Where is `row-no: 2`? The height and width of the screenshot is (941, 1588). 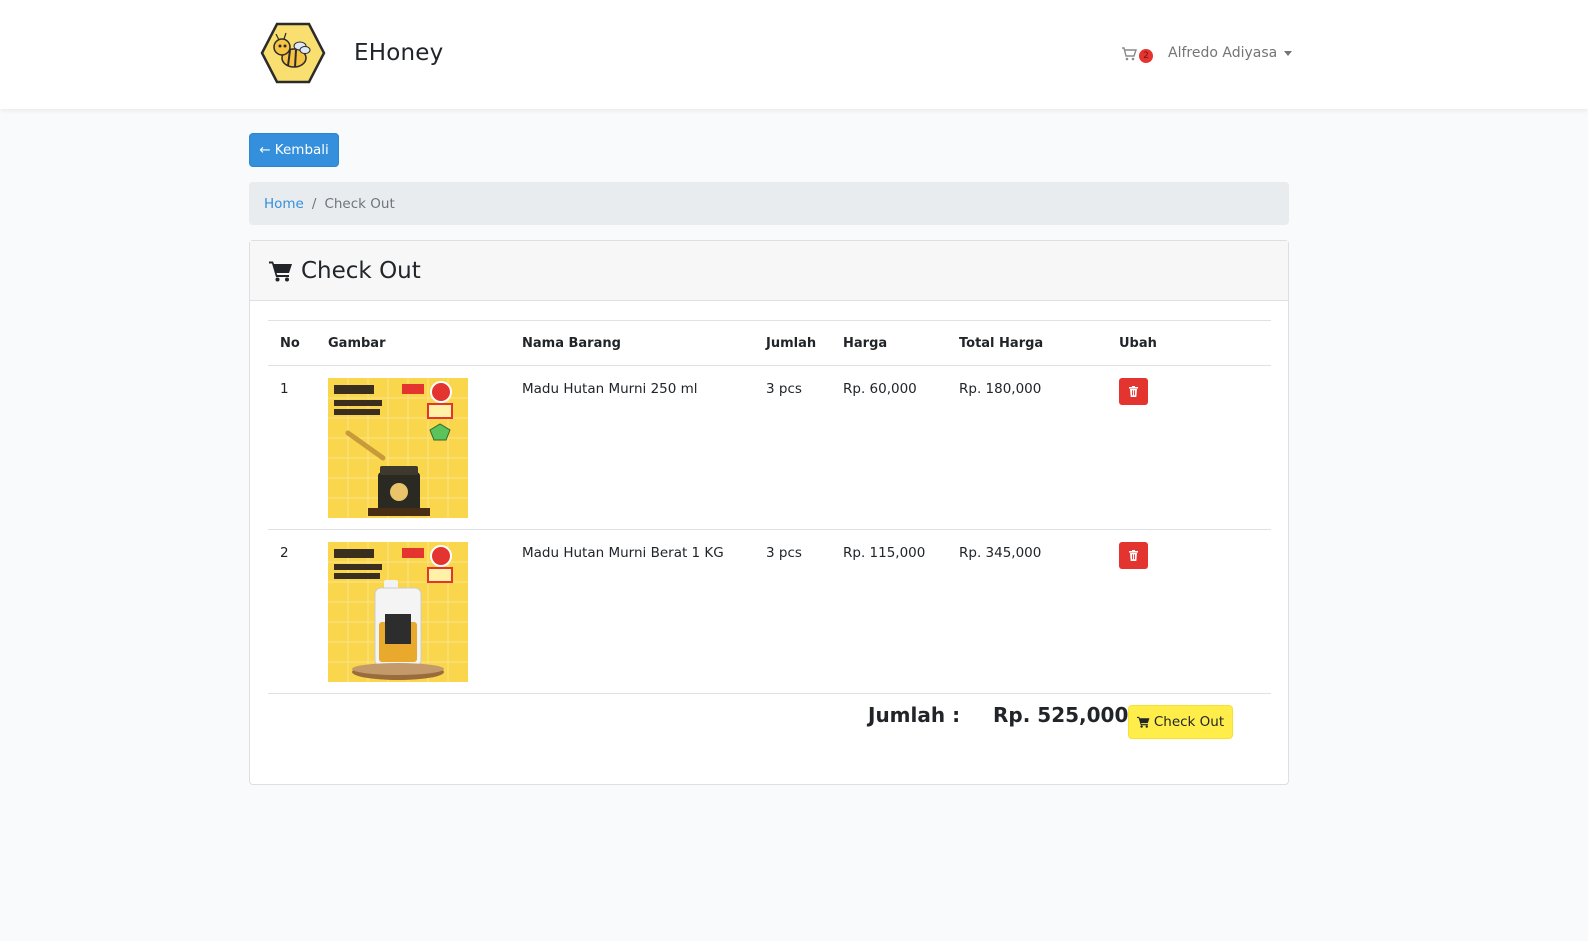 row-no: 2 is located at coordinates (292, 611).